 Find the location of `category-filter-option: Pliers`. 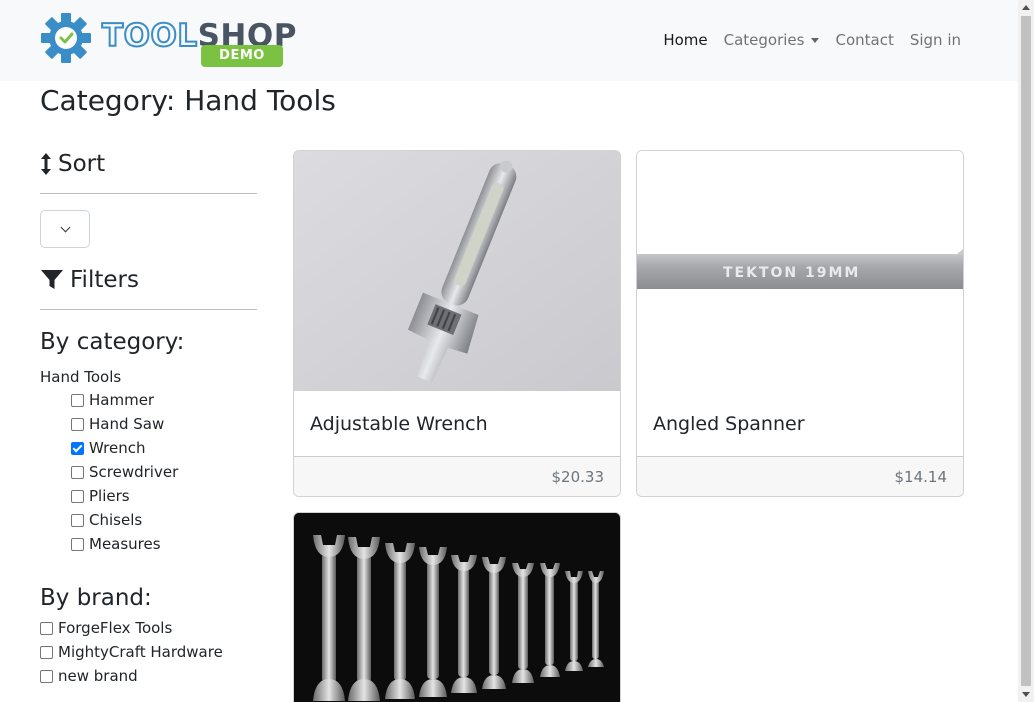

category-filter-option: Pliers is located at coordinates (148, 496).